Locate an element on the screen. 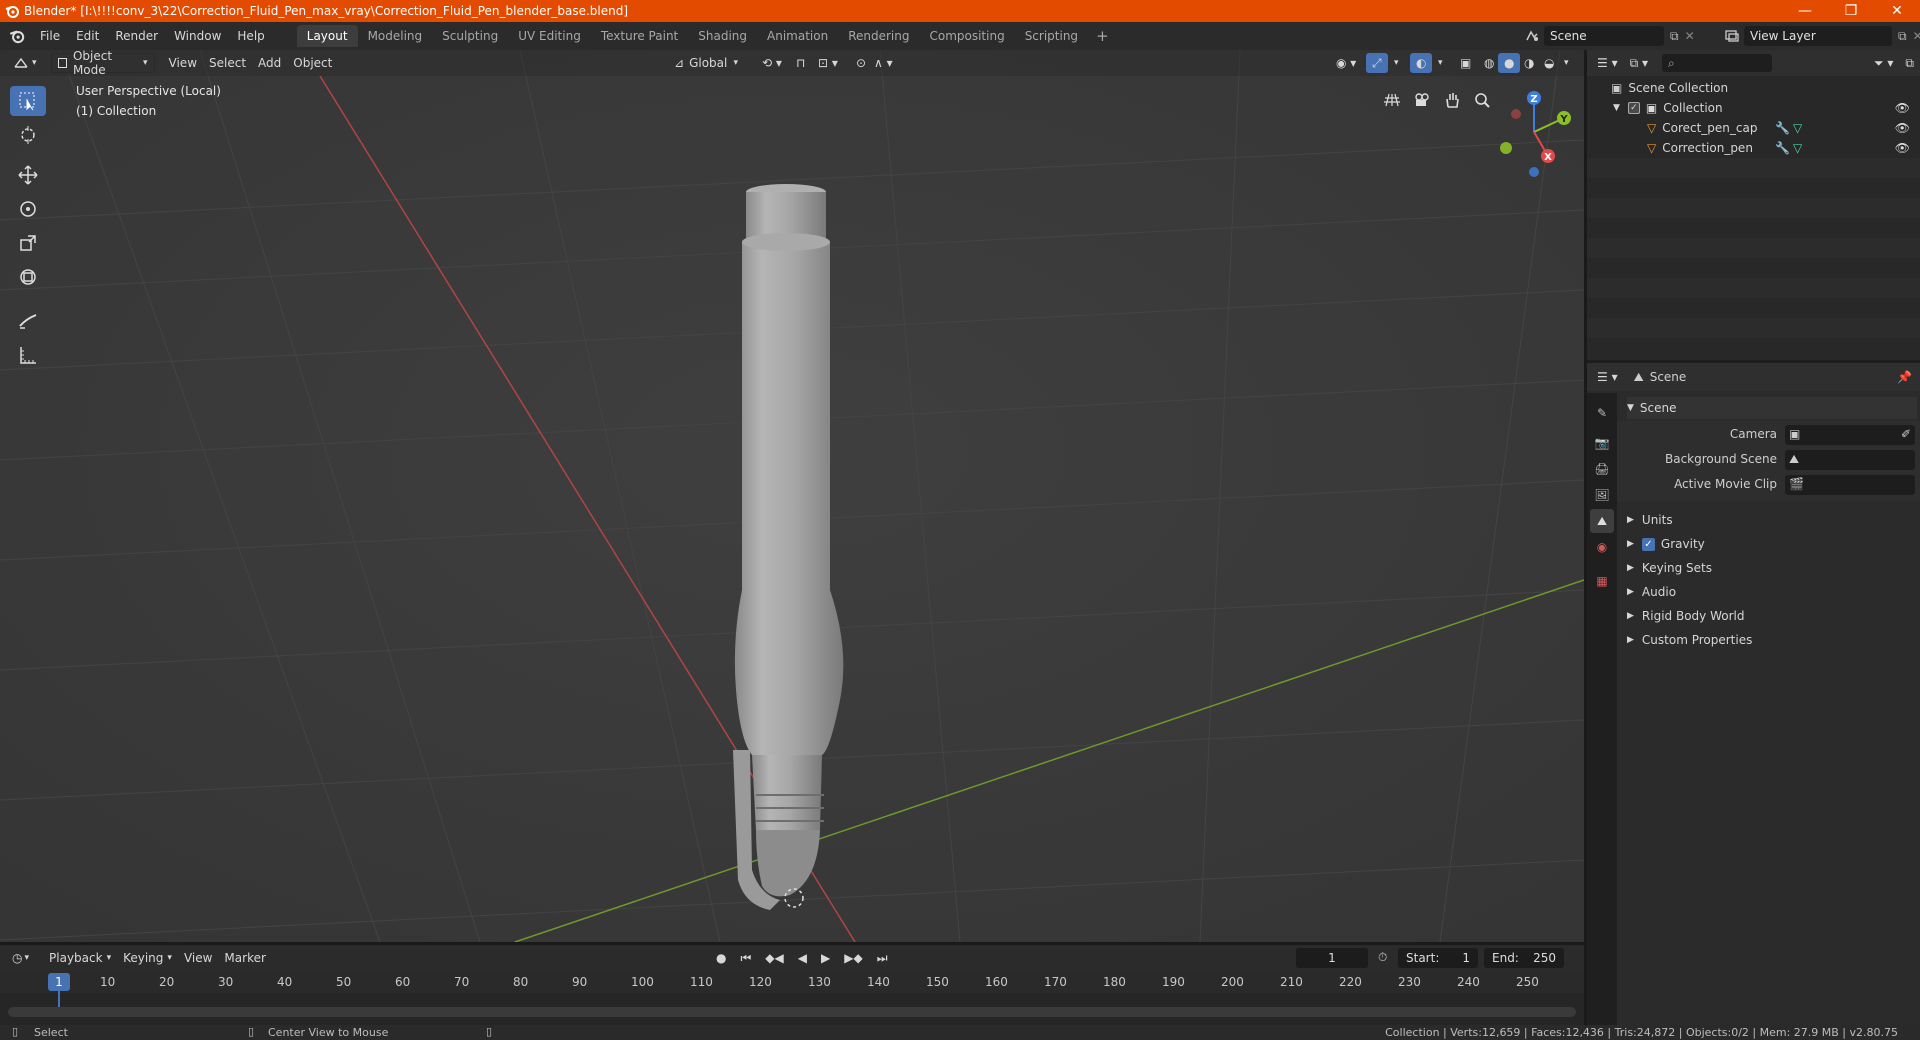 This screenshot has height=1040, width=1920. active-movie-clip-field: 🎬 is located at coordinates (1850, 485).